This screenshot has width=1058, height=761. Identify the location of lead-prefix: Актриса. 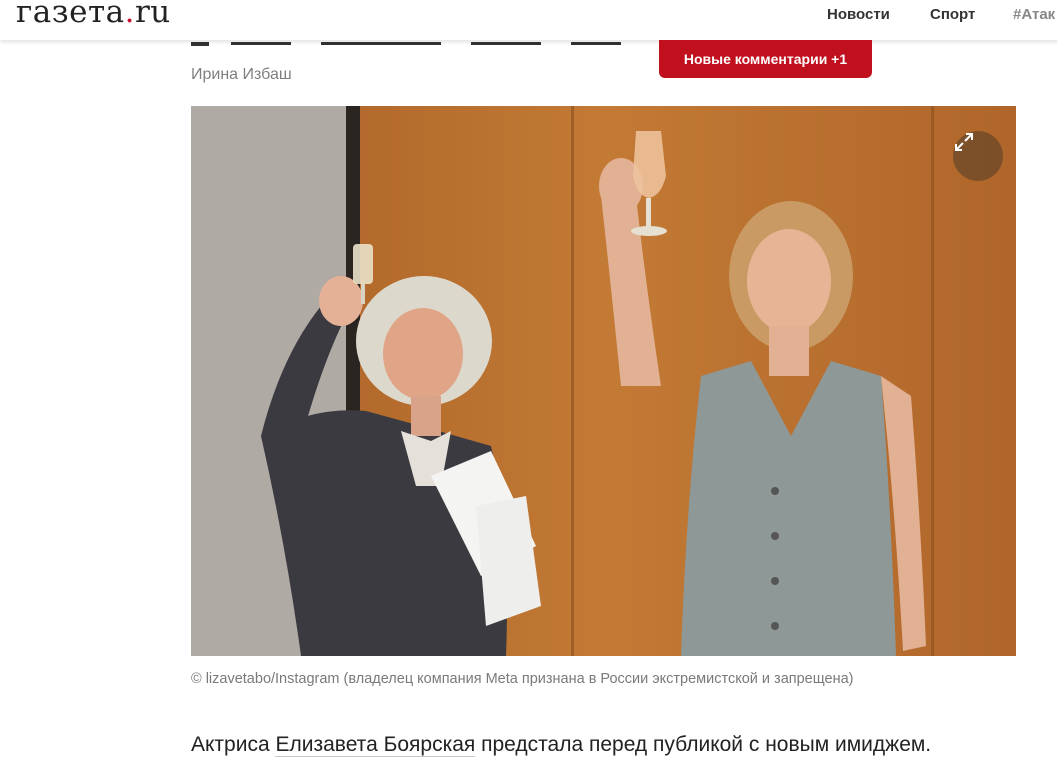
(233, 744).